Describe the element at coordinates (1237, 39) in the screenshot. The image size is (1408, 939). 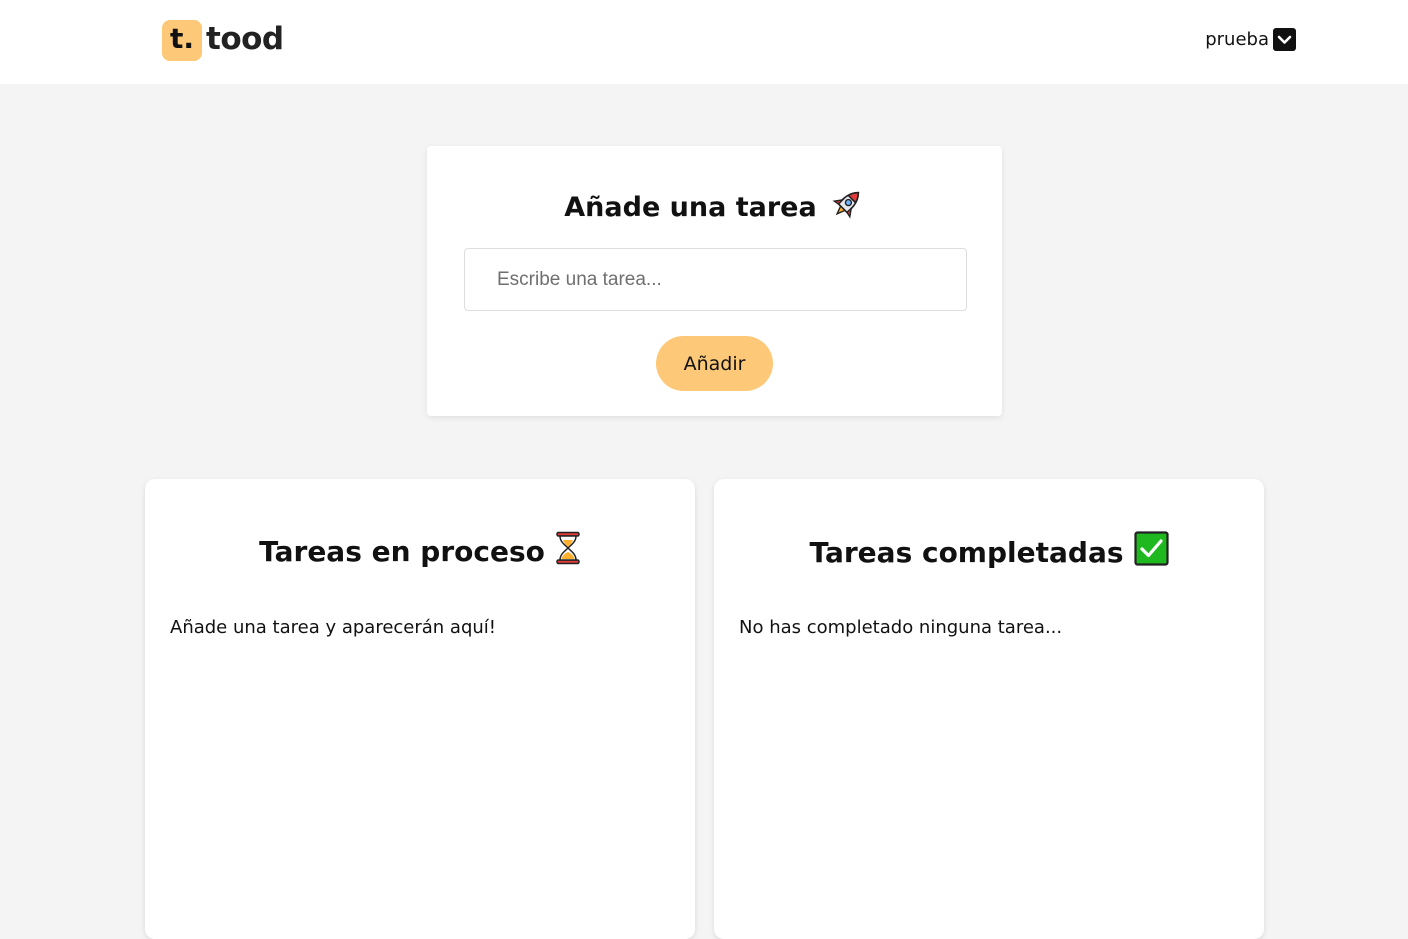
I see `user-name: prueba` at that location.